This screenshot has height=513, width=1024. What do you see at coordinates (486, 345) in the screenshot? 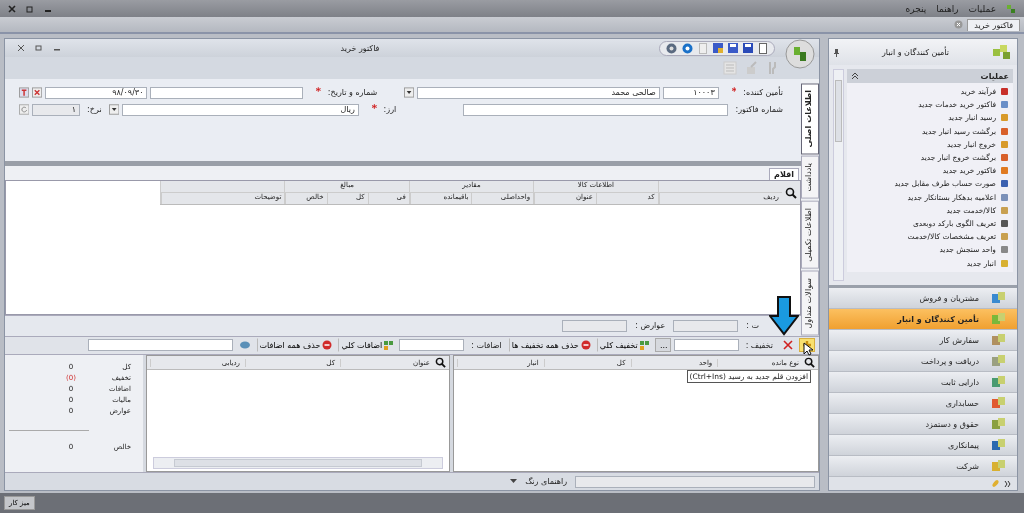
I see `field-label: اضافات :` at bounding box center [486, 345].